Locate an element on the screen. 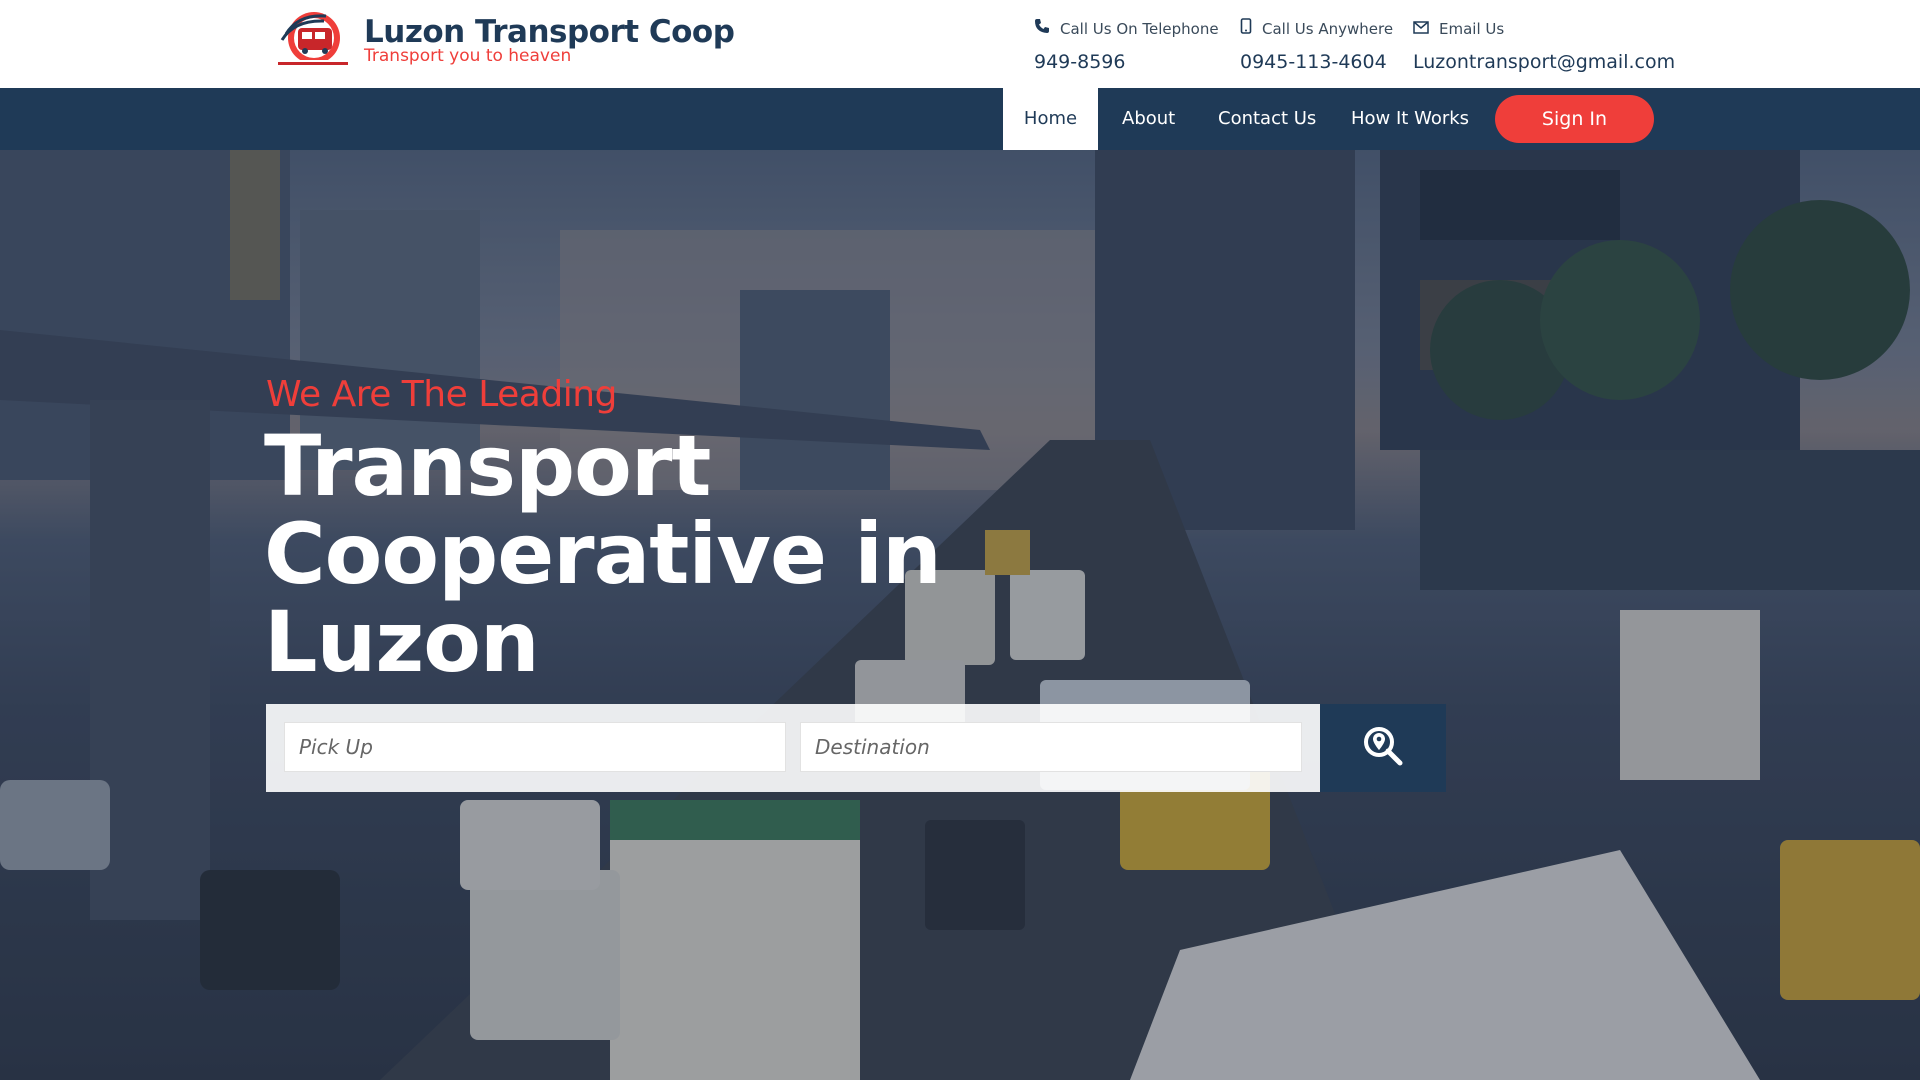 The image size is (1920, 1080). contact-email-label: Email Us is located at coordinates (1472, 29).